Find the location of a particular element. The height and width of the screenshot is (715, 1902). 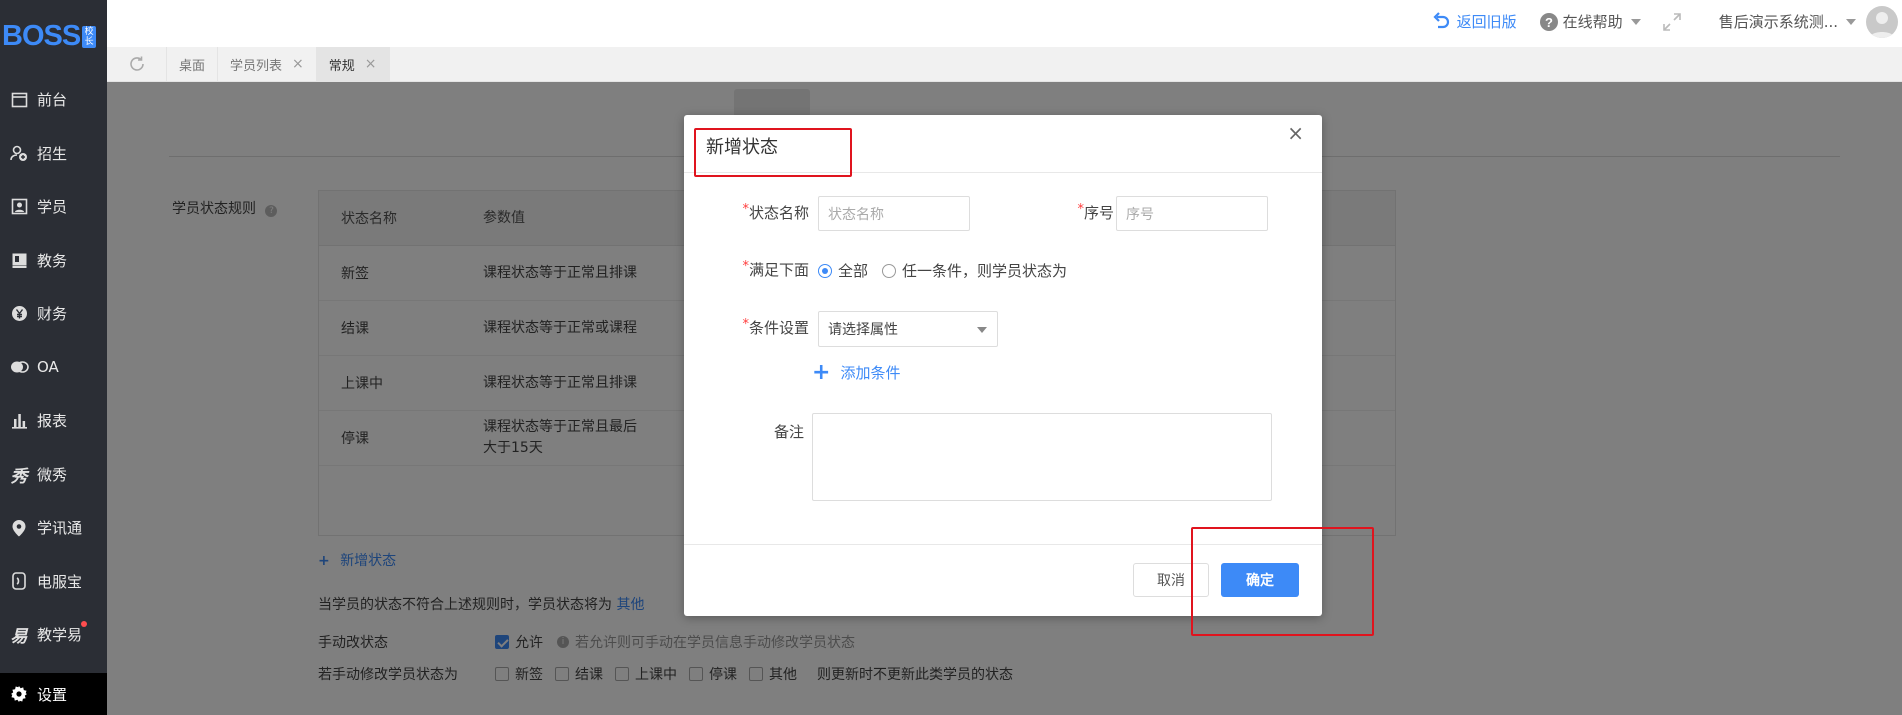

sidebar-item-xuexuntong: 学讯通 is located at coordinates (53, 528).